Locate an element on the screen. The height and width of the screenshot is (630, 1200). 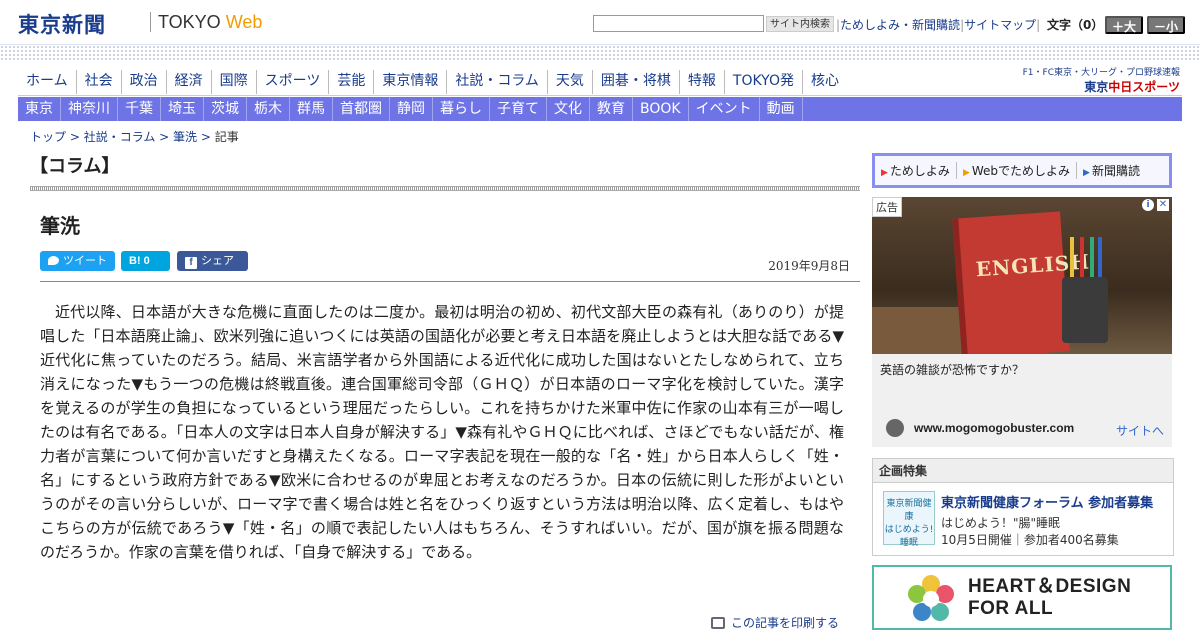
feature-thumb-line: 東京新聞健康 is located at coordinates (909, 510).